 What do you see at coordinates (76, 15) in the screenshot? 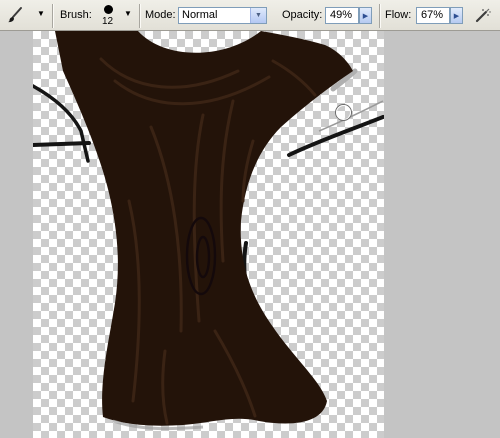
I see `brush-label: Brush:` at bounding box center [76, 15].